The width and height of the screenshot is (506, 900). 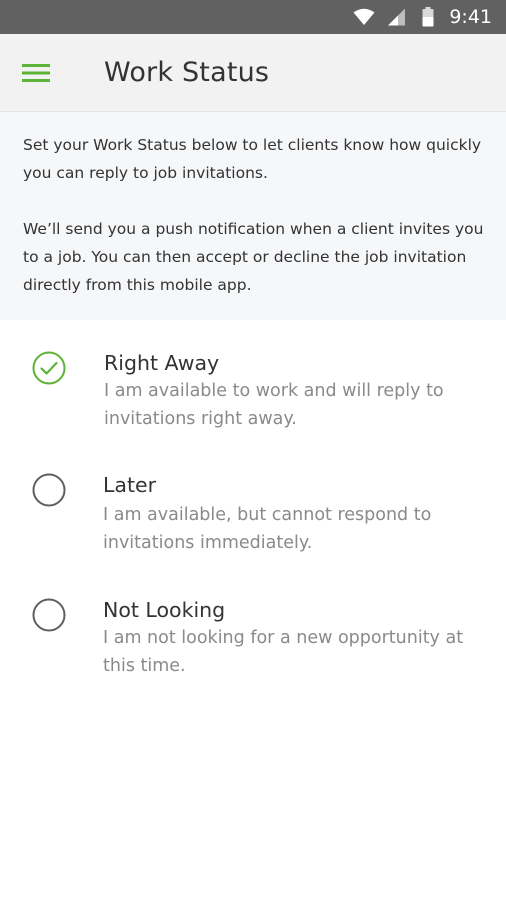 What do you see at coordinates (396, 19) in the screenshot?
I see `cellular-signal-icon` at bounding box center [396, 19].